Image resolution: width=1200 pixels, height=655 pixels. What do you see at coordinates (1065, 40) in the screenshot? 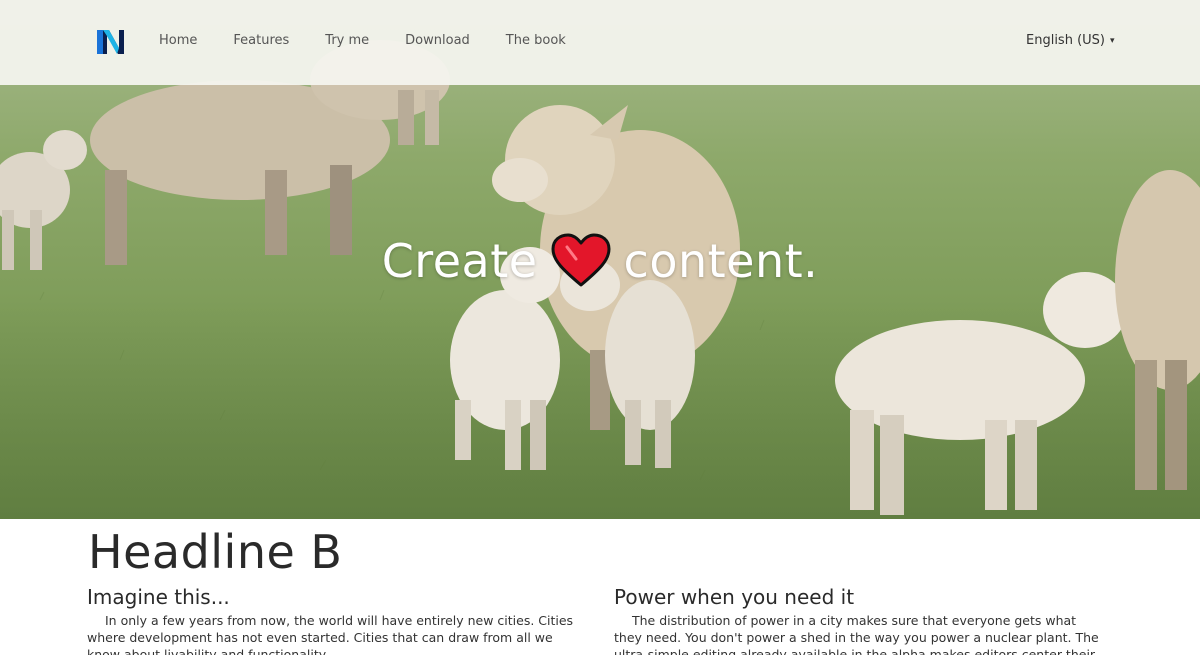
I see `language-label: English (US)` at bounding box center [1065, 40].